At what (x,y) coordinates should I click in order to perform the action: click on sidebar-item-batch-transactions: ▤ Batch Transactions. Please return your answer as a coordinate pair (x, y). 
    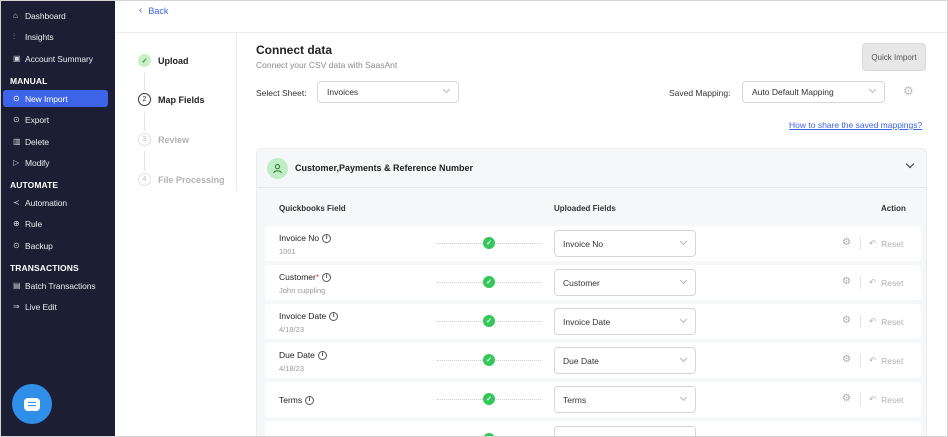
    Looking at the image, I should click on (55, 285).